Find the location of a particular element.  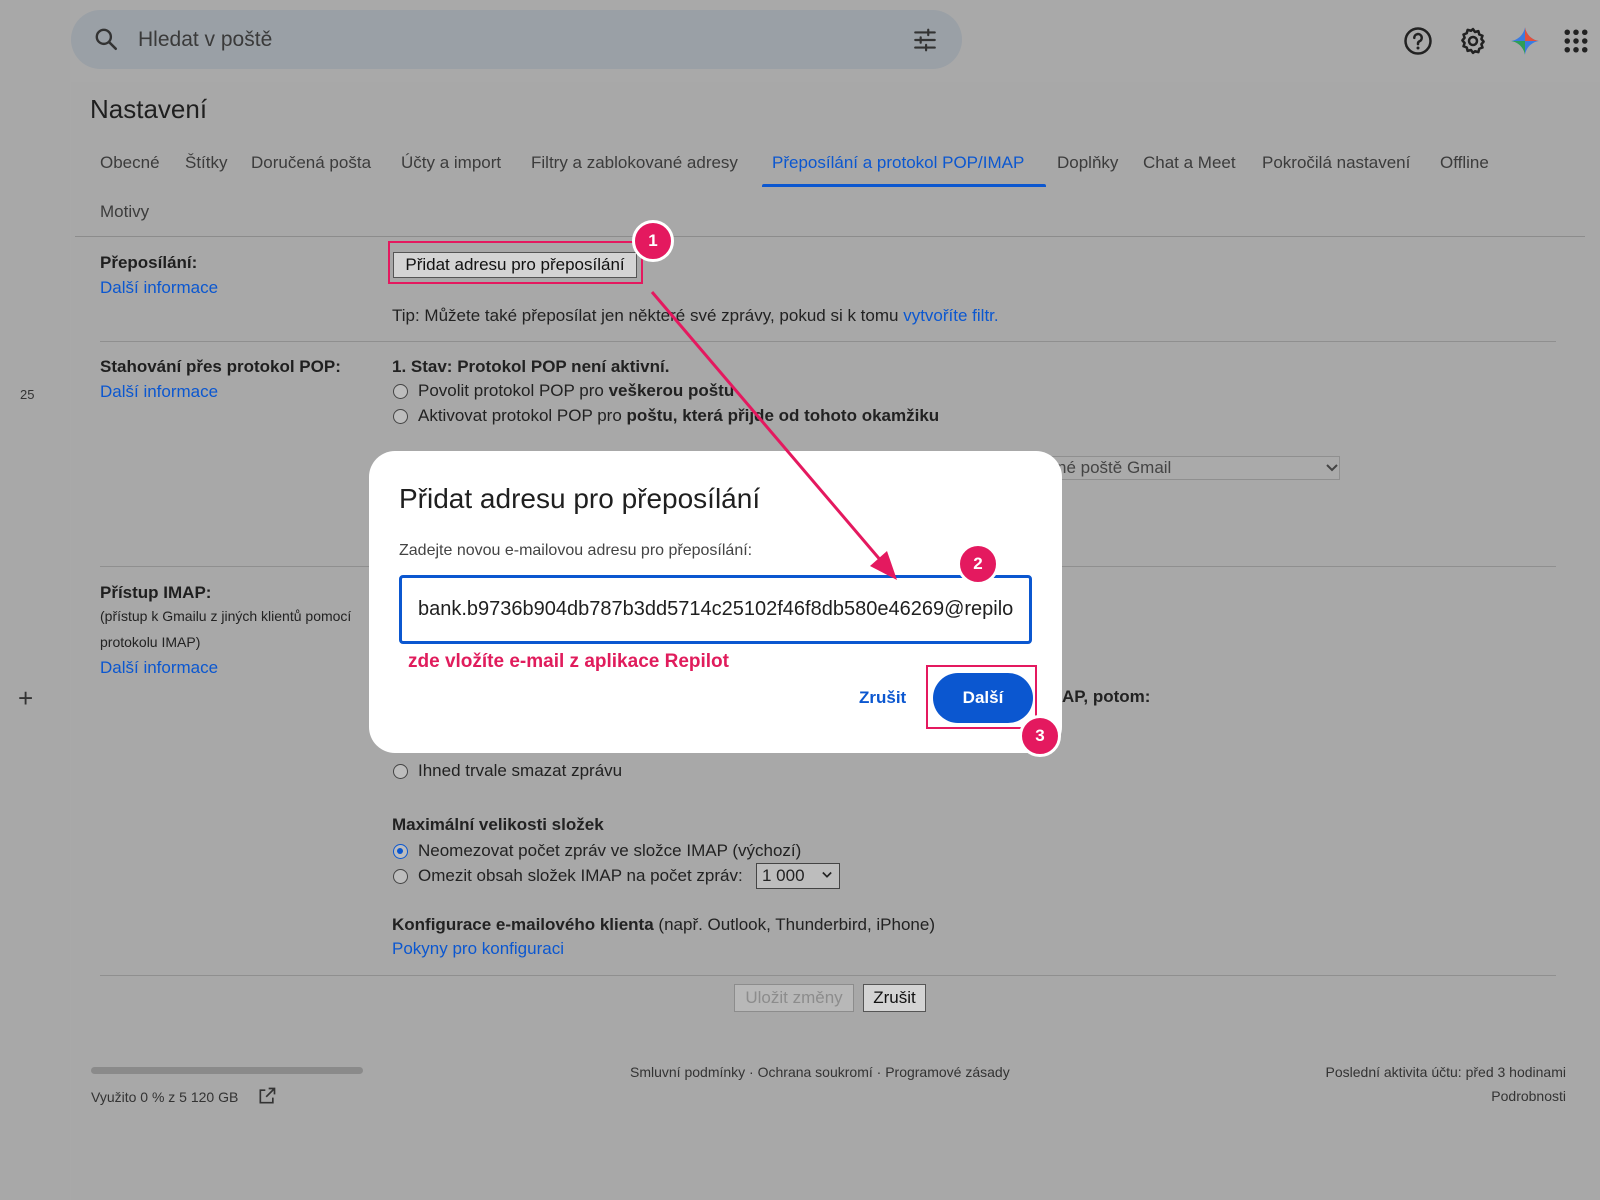

gemini-sparkle-icon is located at coordinates (1525, 41).